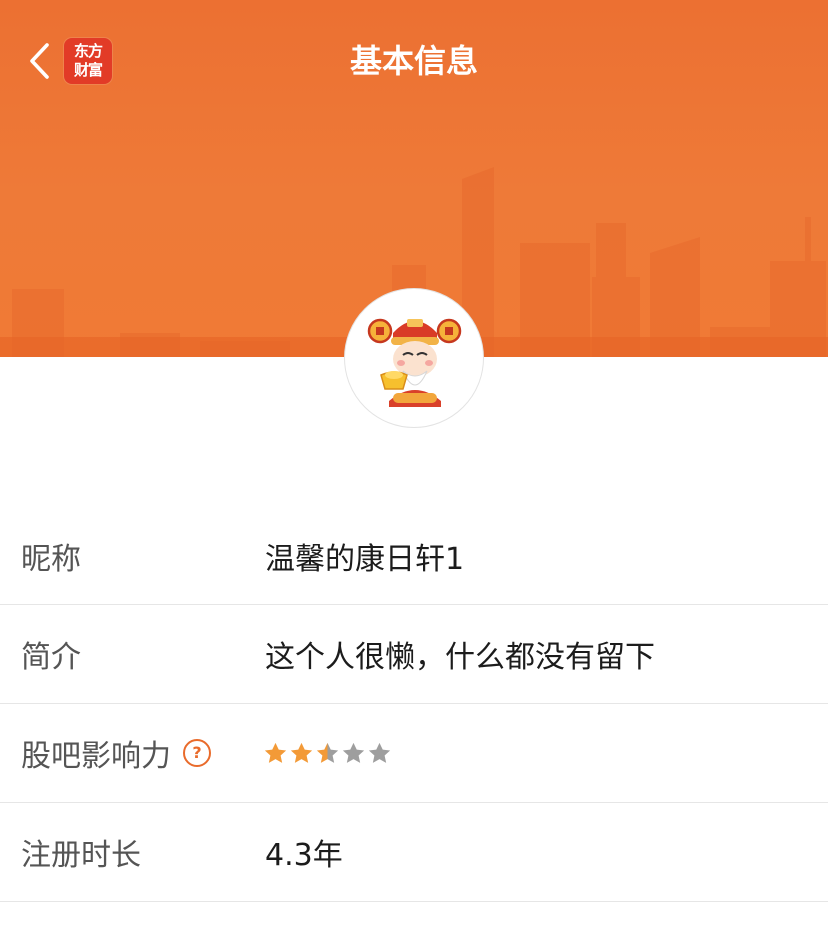  What do you see at coordinates (197, 753) in the screenshot?
I see `question-circle-icon: ?` at bounding box center [197, 753].